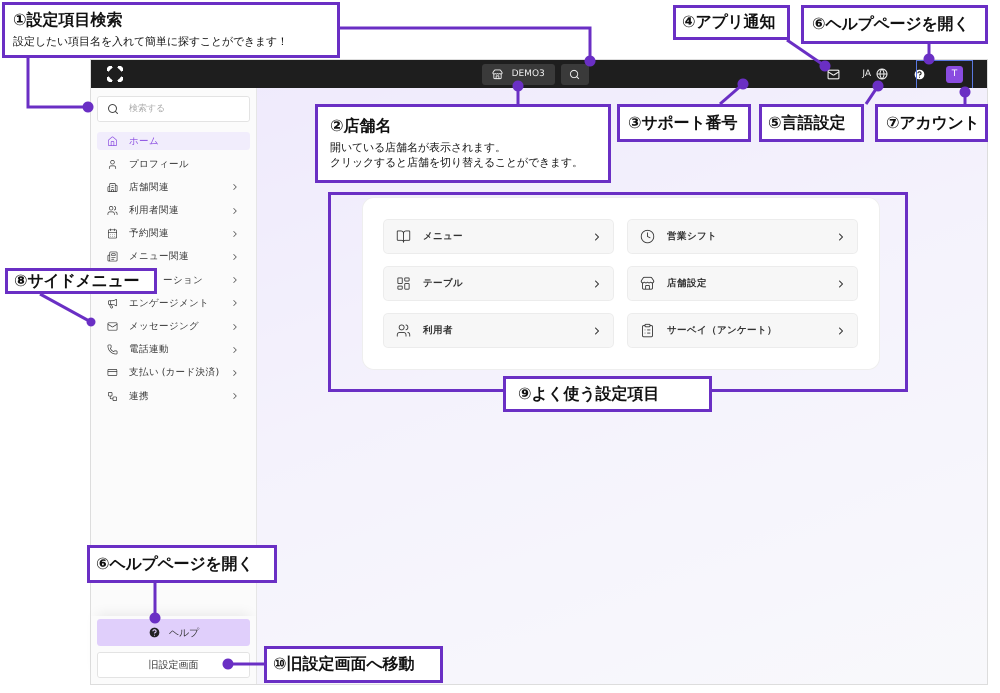  I want to click on callout-title: ①設定項目検索, so click(68, 21).